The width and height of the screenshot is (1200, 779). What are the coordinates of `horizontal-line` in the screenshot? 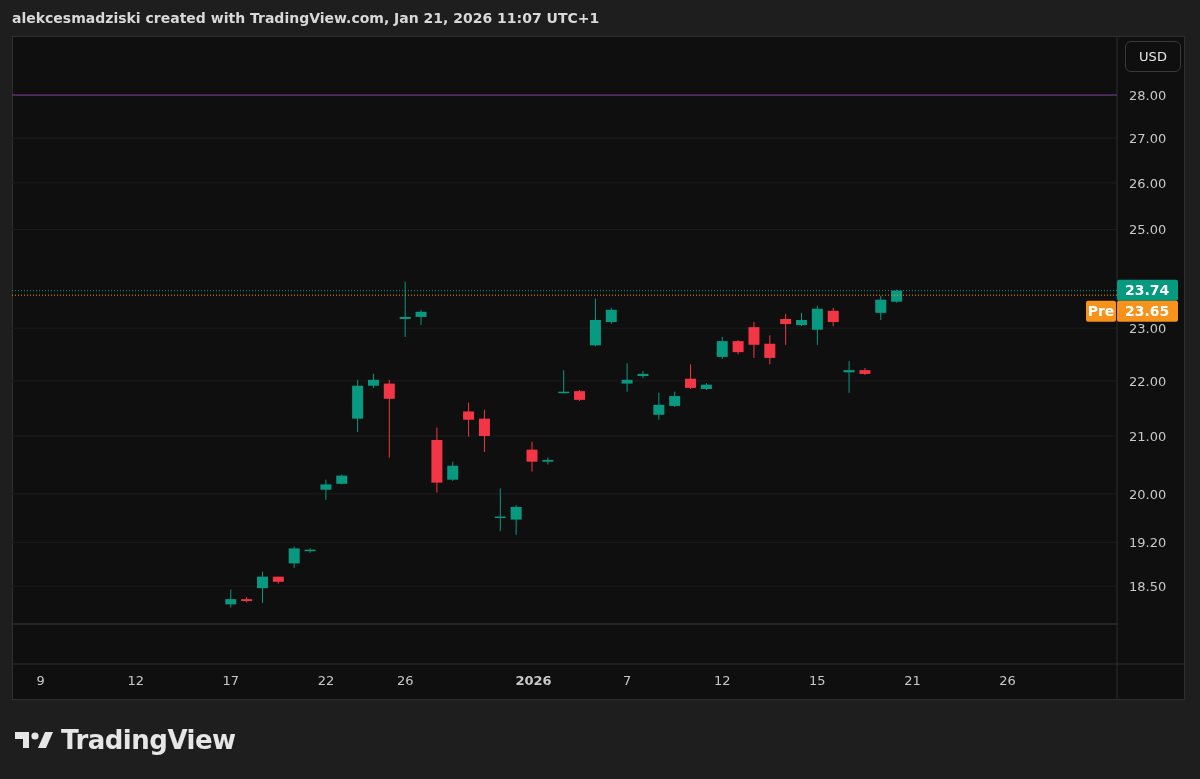 It's located at (565, 95).